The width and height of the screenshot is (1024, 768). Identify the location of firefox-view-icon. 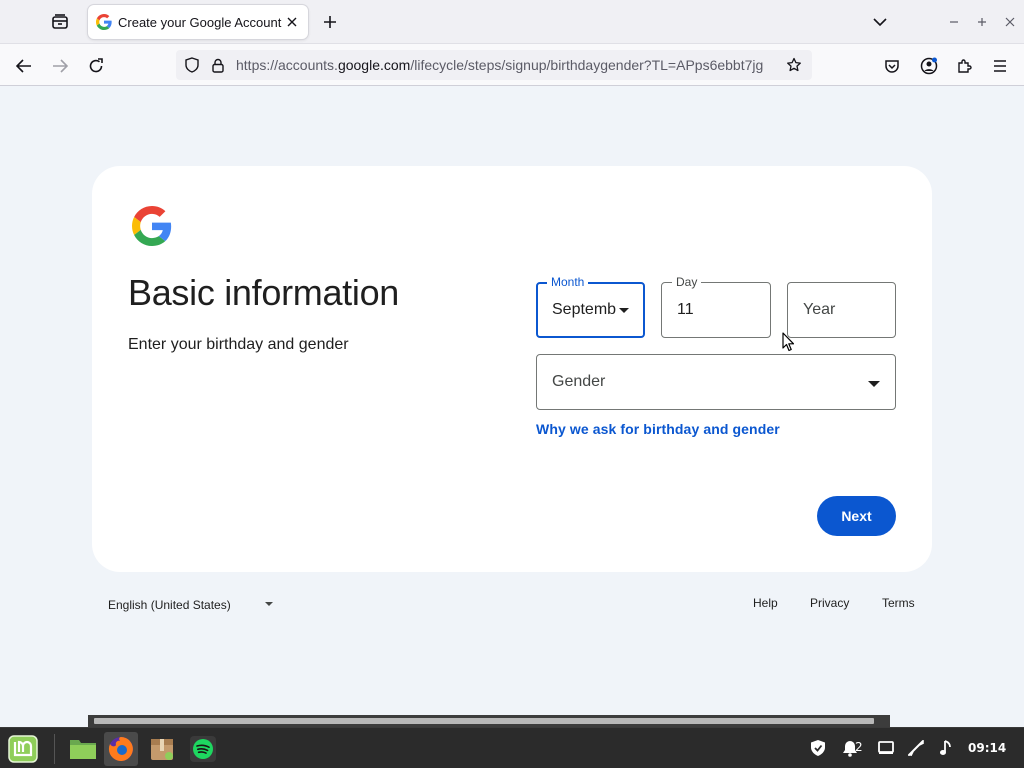
(60, 22).